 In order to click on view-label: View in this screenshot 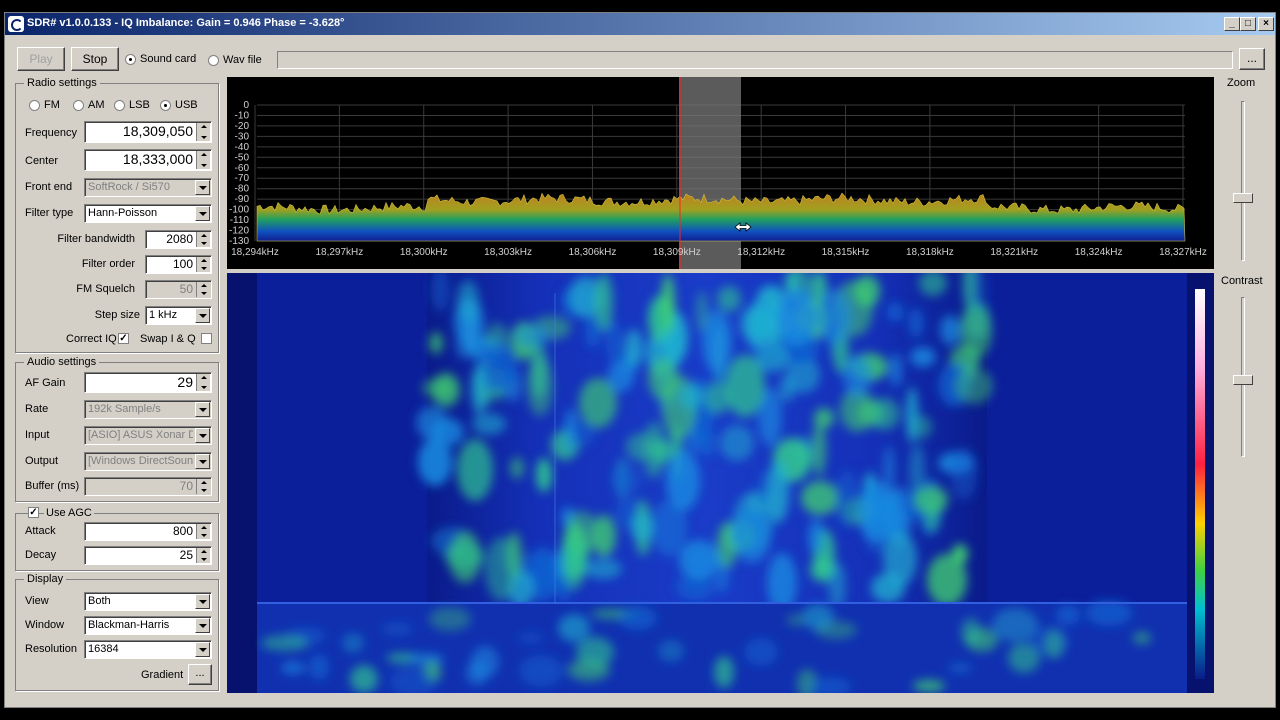, I will do `click(37, 601)`.